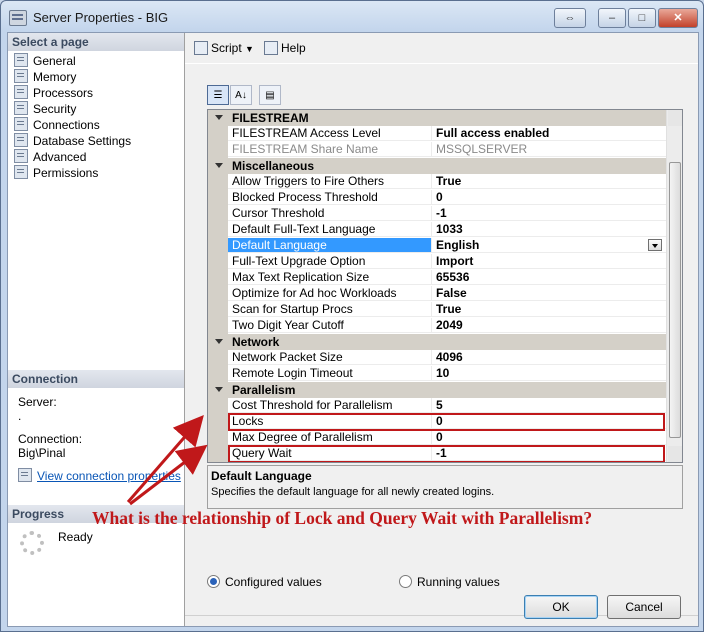 This screenshot has height=632, width=704. Describe the element at coordinates (441, 453) in the screenshot. I see `property-value-text: -1` at that location.